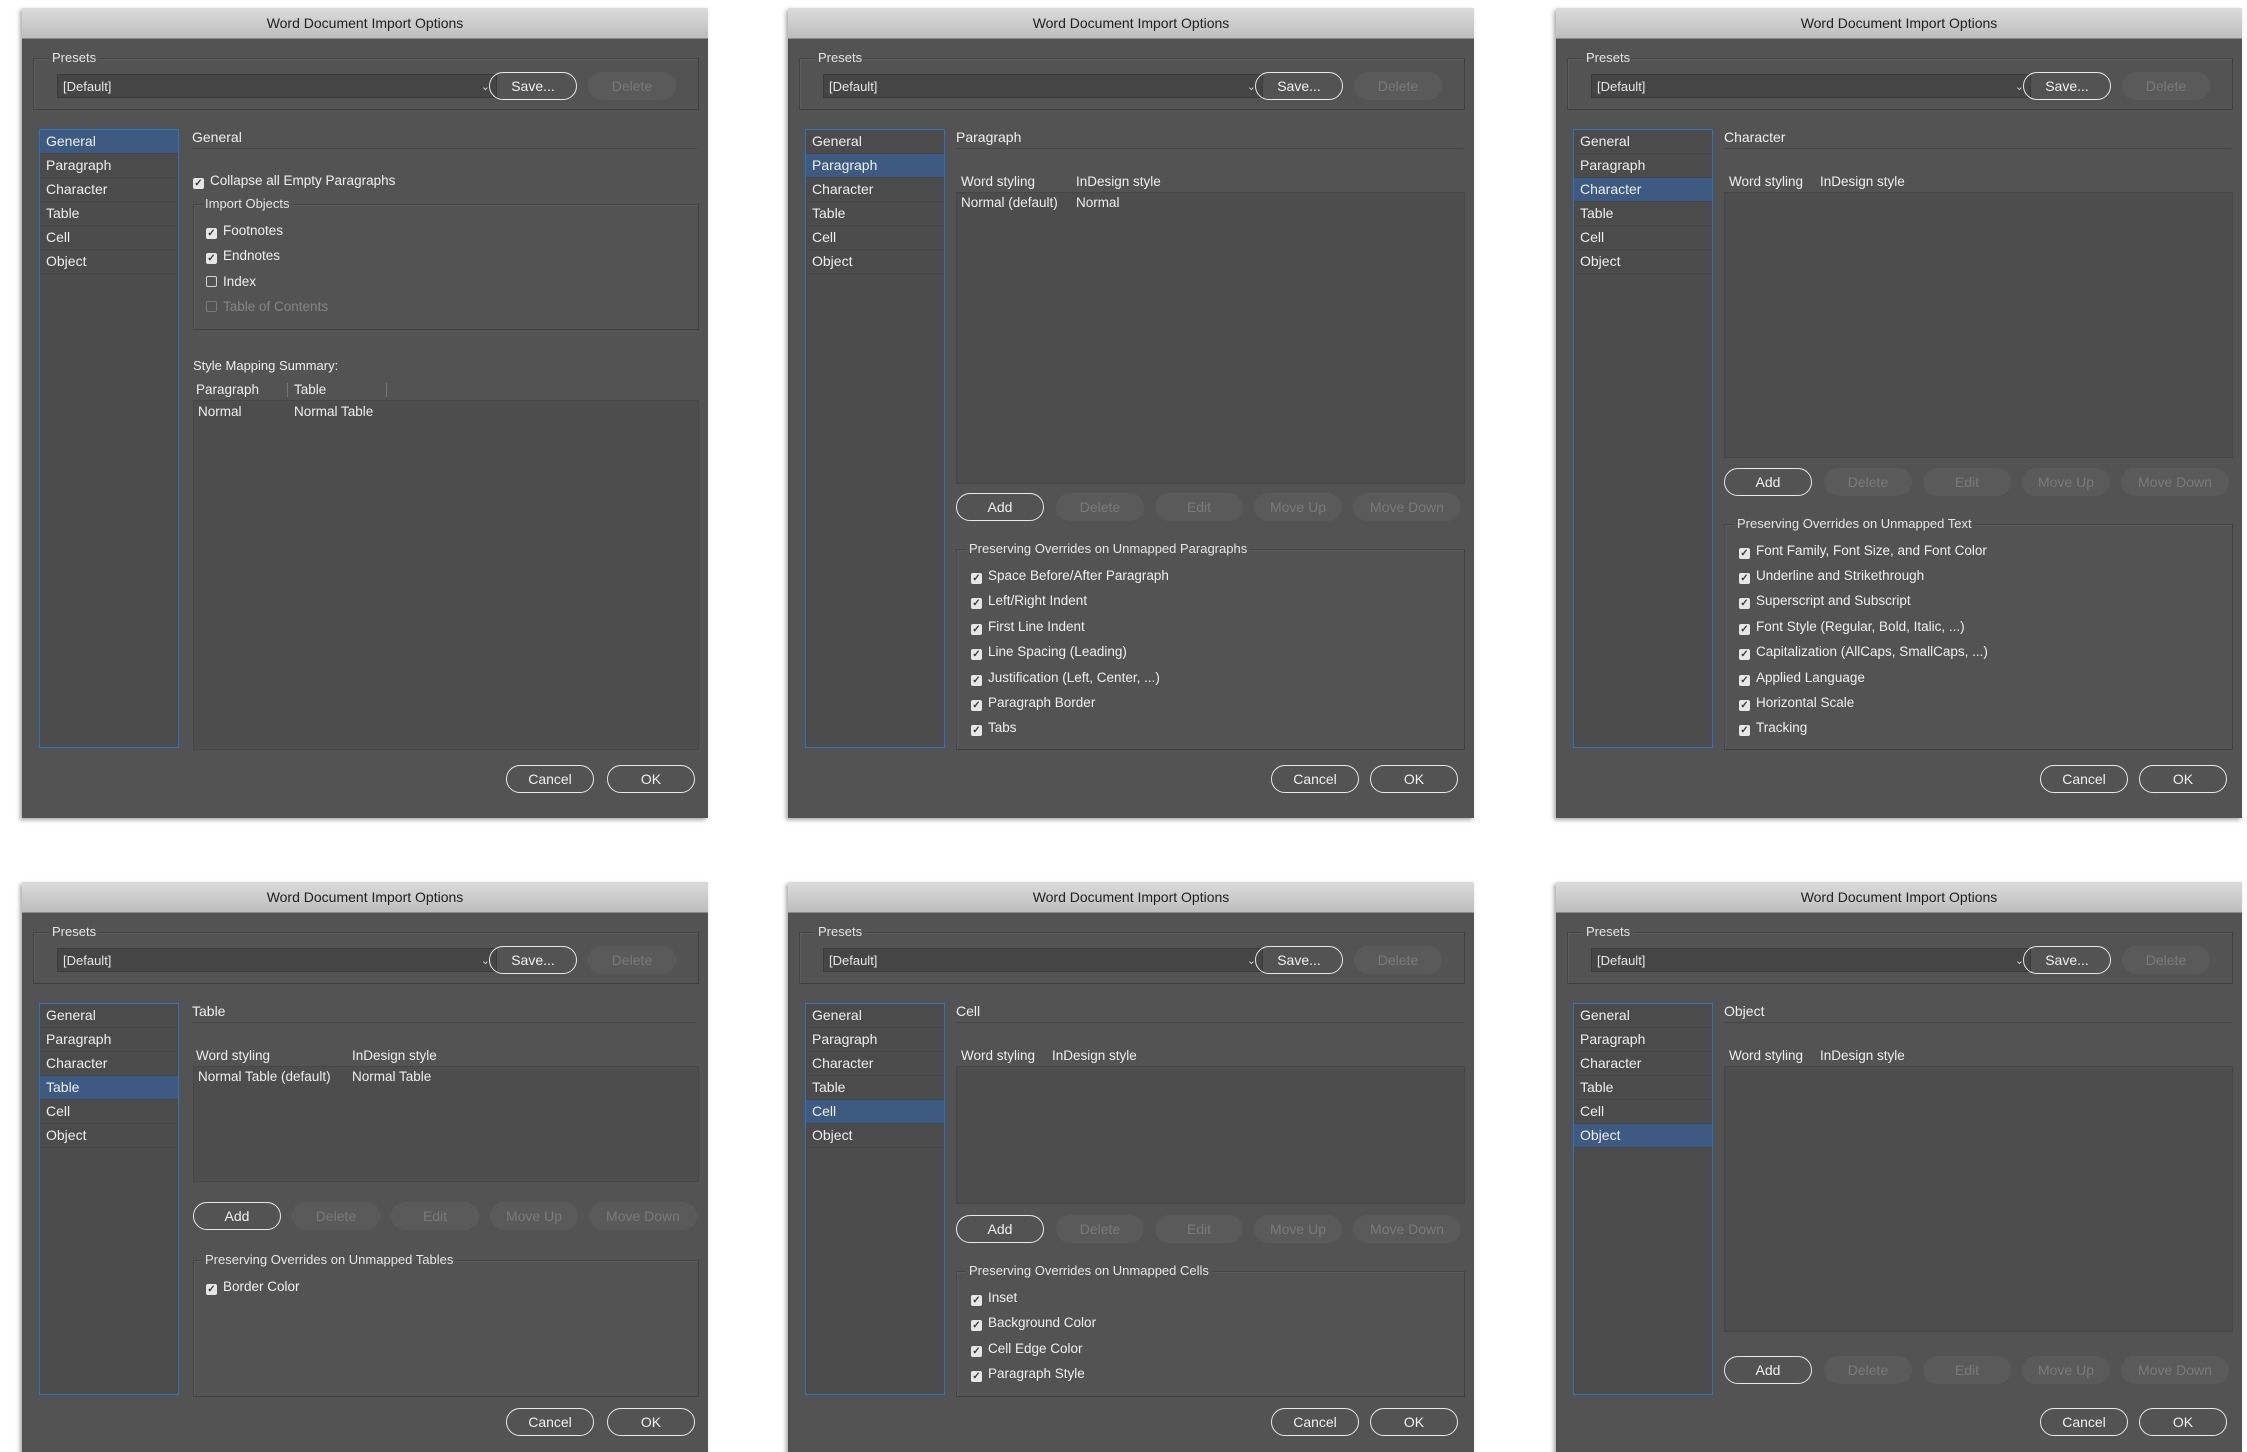  I want to click on mapping-row-indesign: Normal Table, so click(391, 1076).